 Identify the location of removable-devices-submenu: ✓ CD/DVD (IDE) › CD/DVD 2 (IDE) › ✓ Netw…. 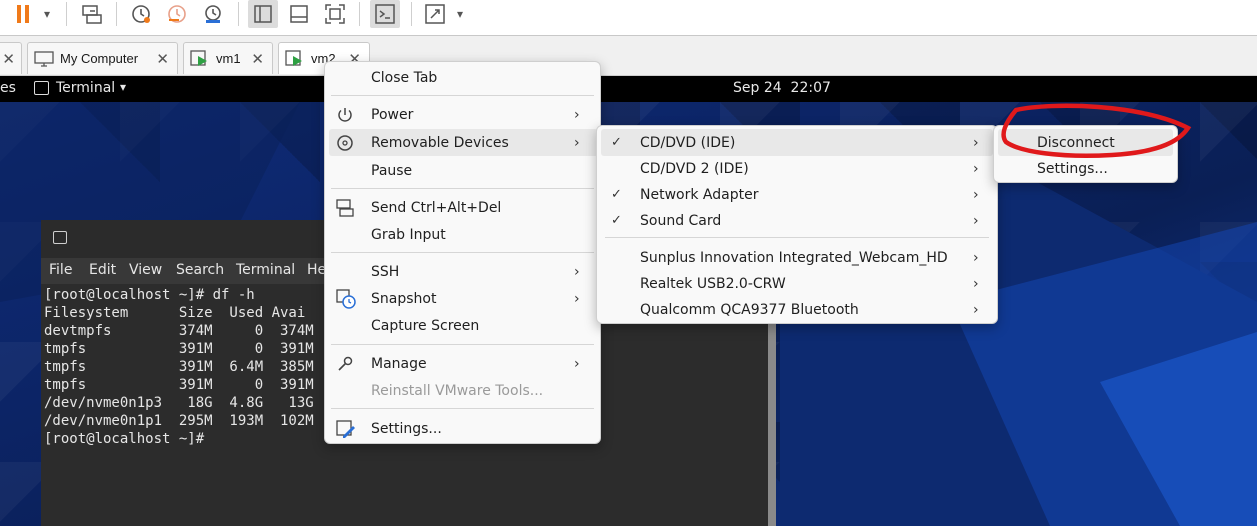
(797, 224).